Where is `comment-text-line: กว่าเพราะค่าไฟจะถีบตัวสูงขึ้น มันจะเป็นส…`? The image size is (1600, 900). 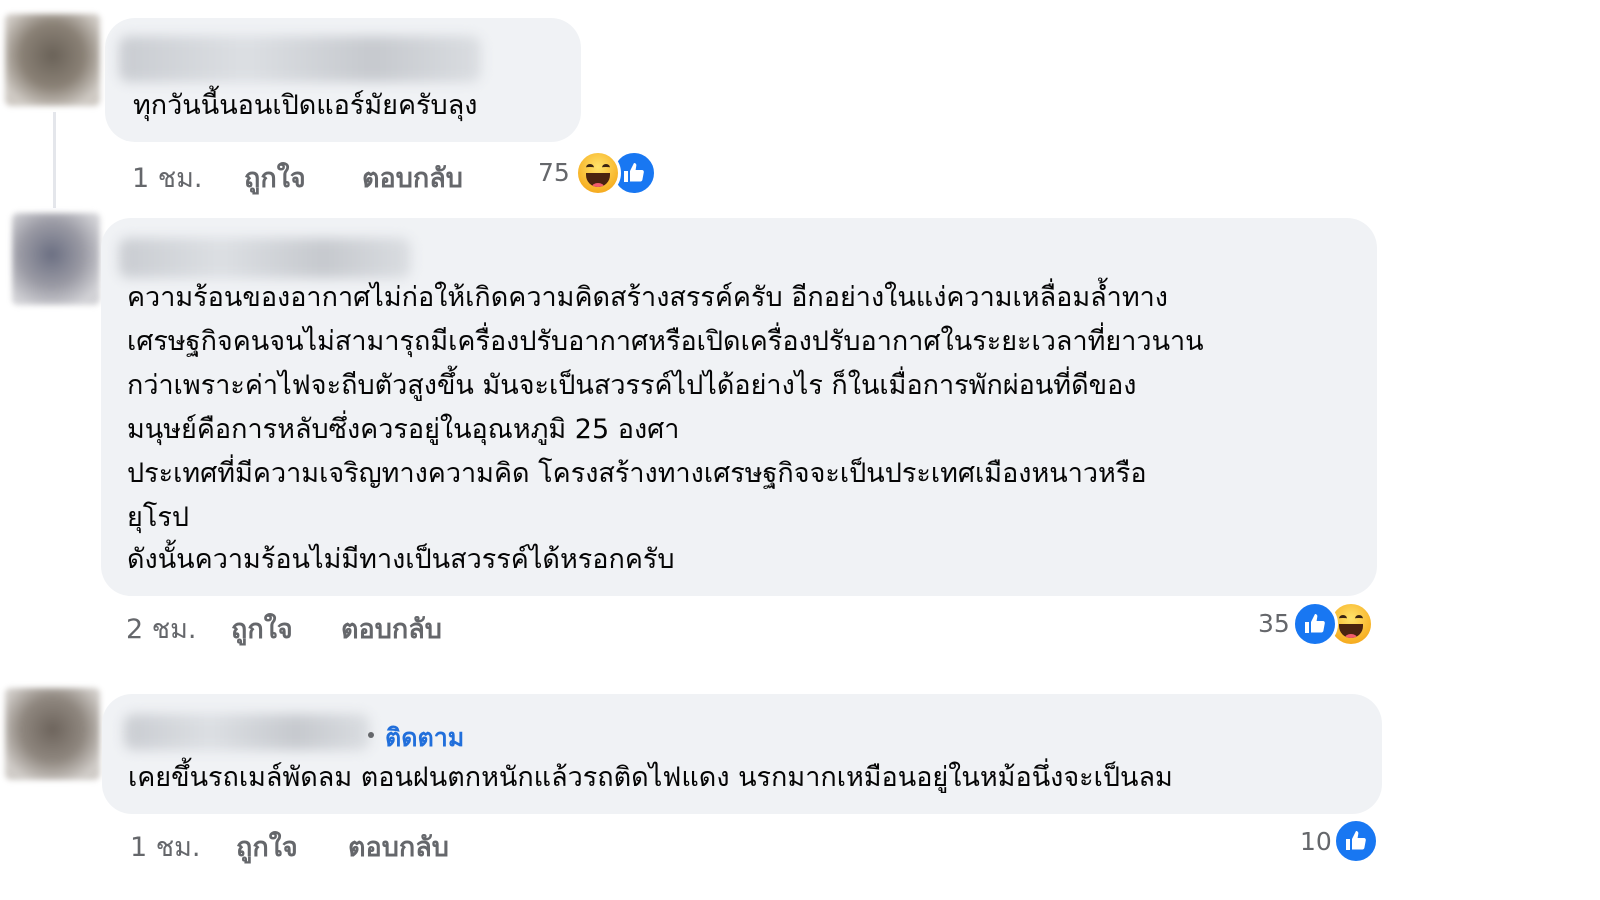 comment-text-line: กว่าเพราะค่าไฟจะถีบตัวสูงขึ้น มันจะเป็นส… is located at coordinates (632, 385).